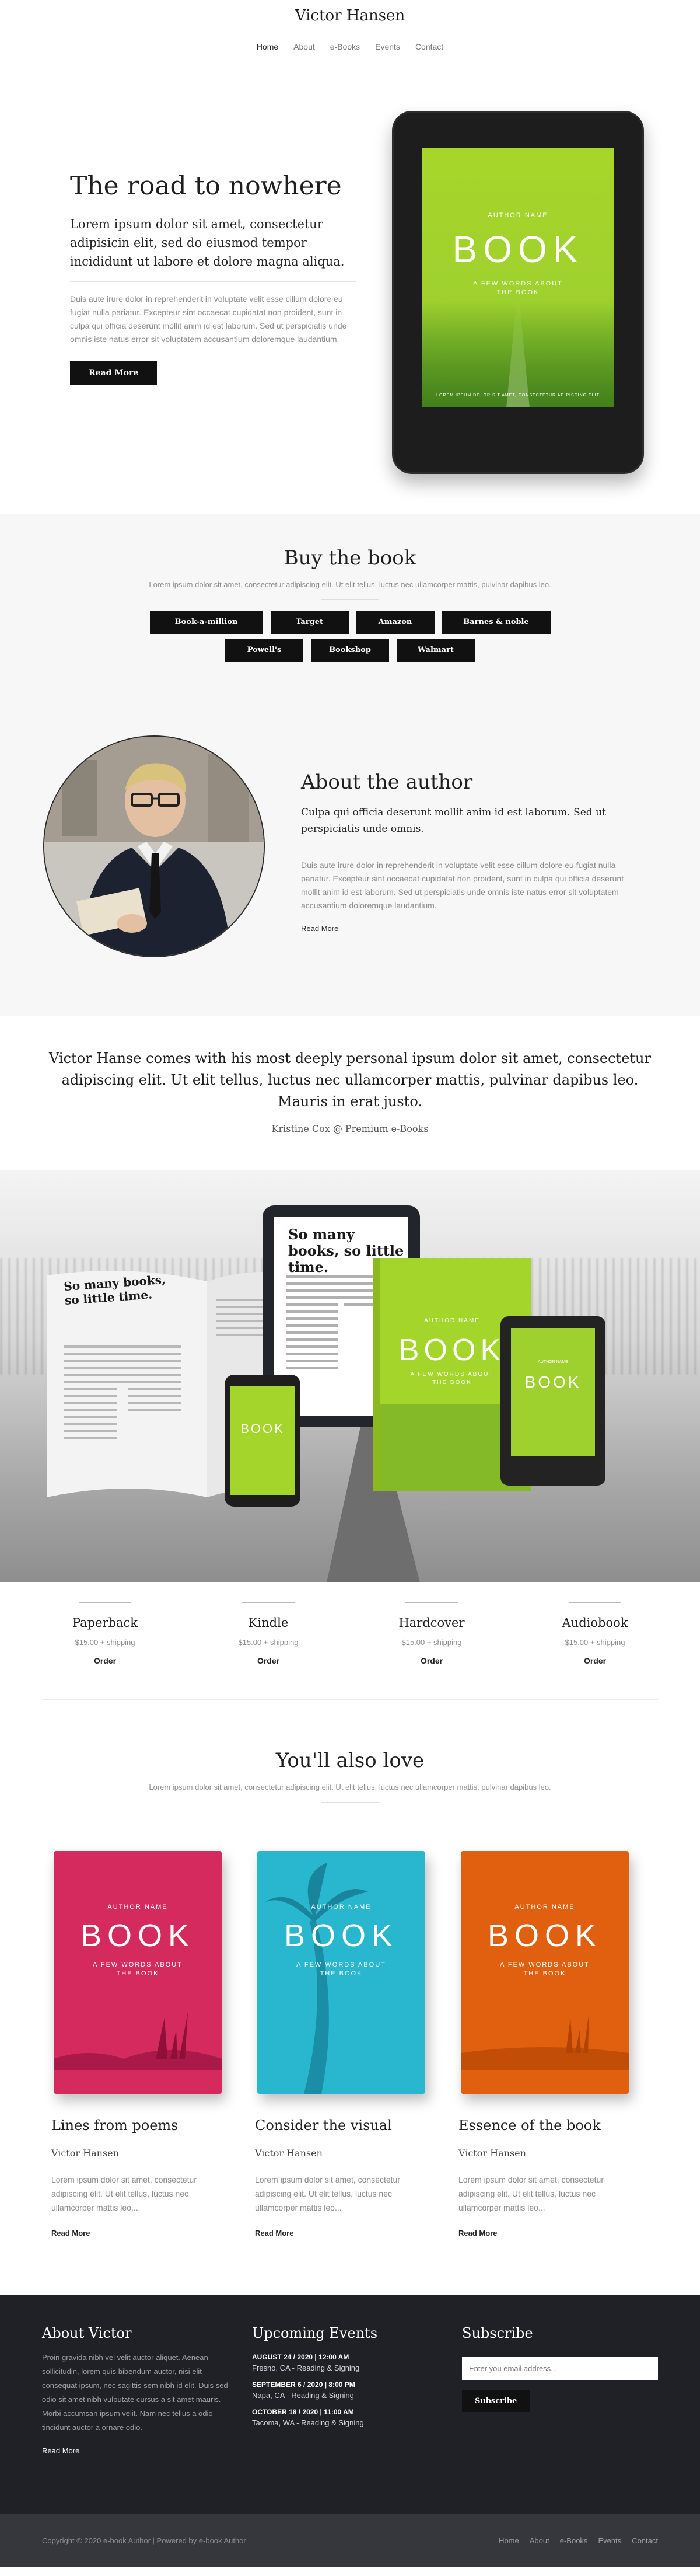 The image size is (700, 2576). What do you see at coordinates (315, 2333) in the screenshot?
I see `footer-events-title: Upcoming Events` at bounding box center [315, 2333].